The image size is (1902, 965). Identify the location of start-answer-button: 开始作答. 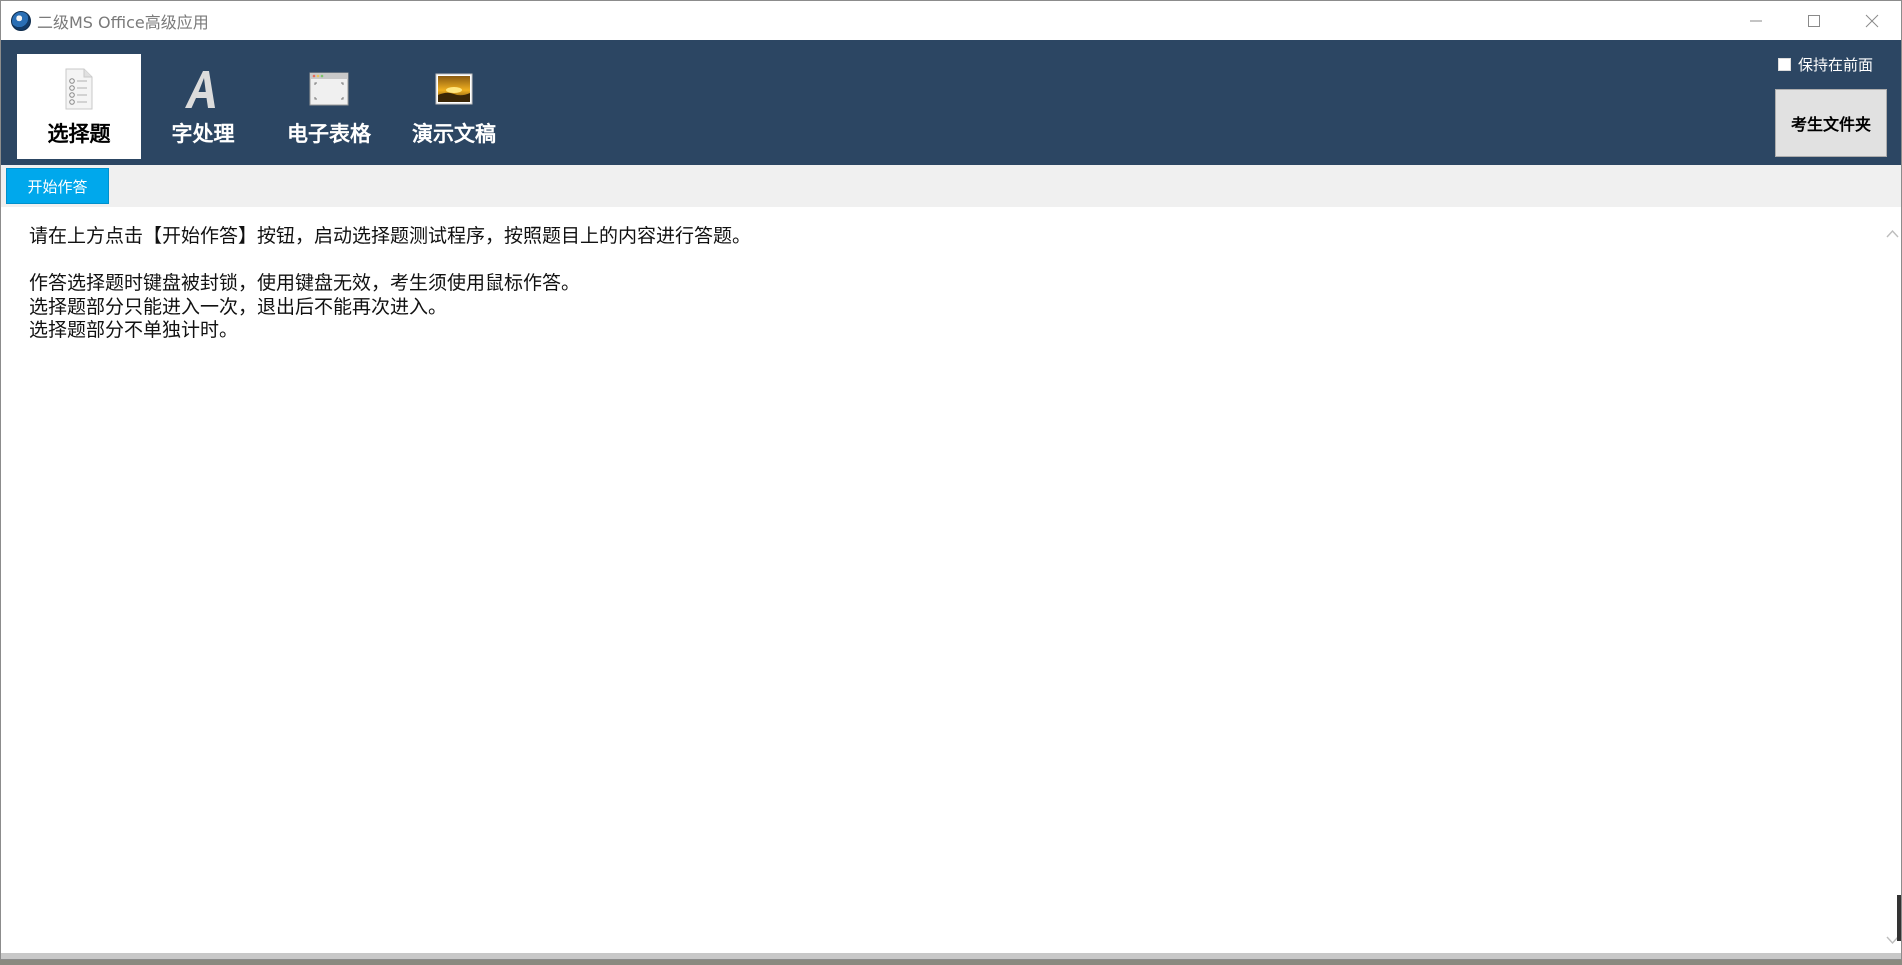
(57, 186).